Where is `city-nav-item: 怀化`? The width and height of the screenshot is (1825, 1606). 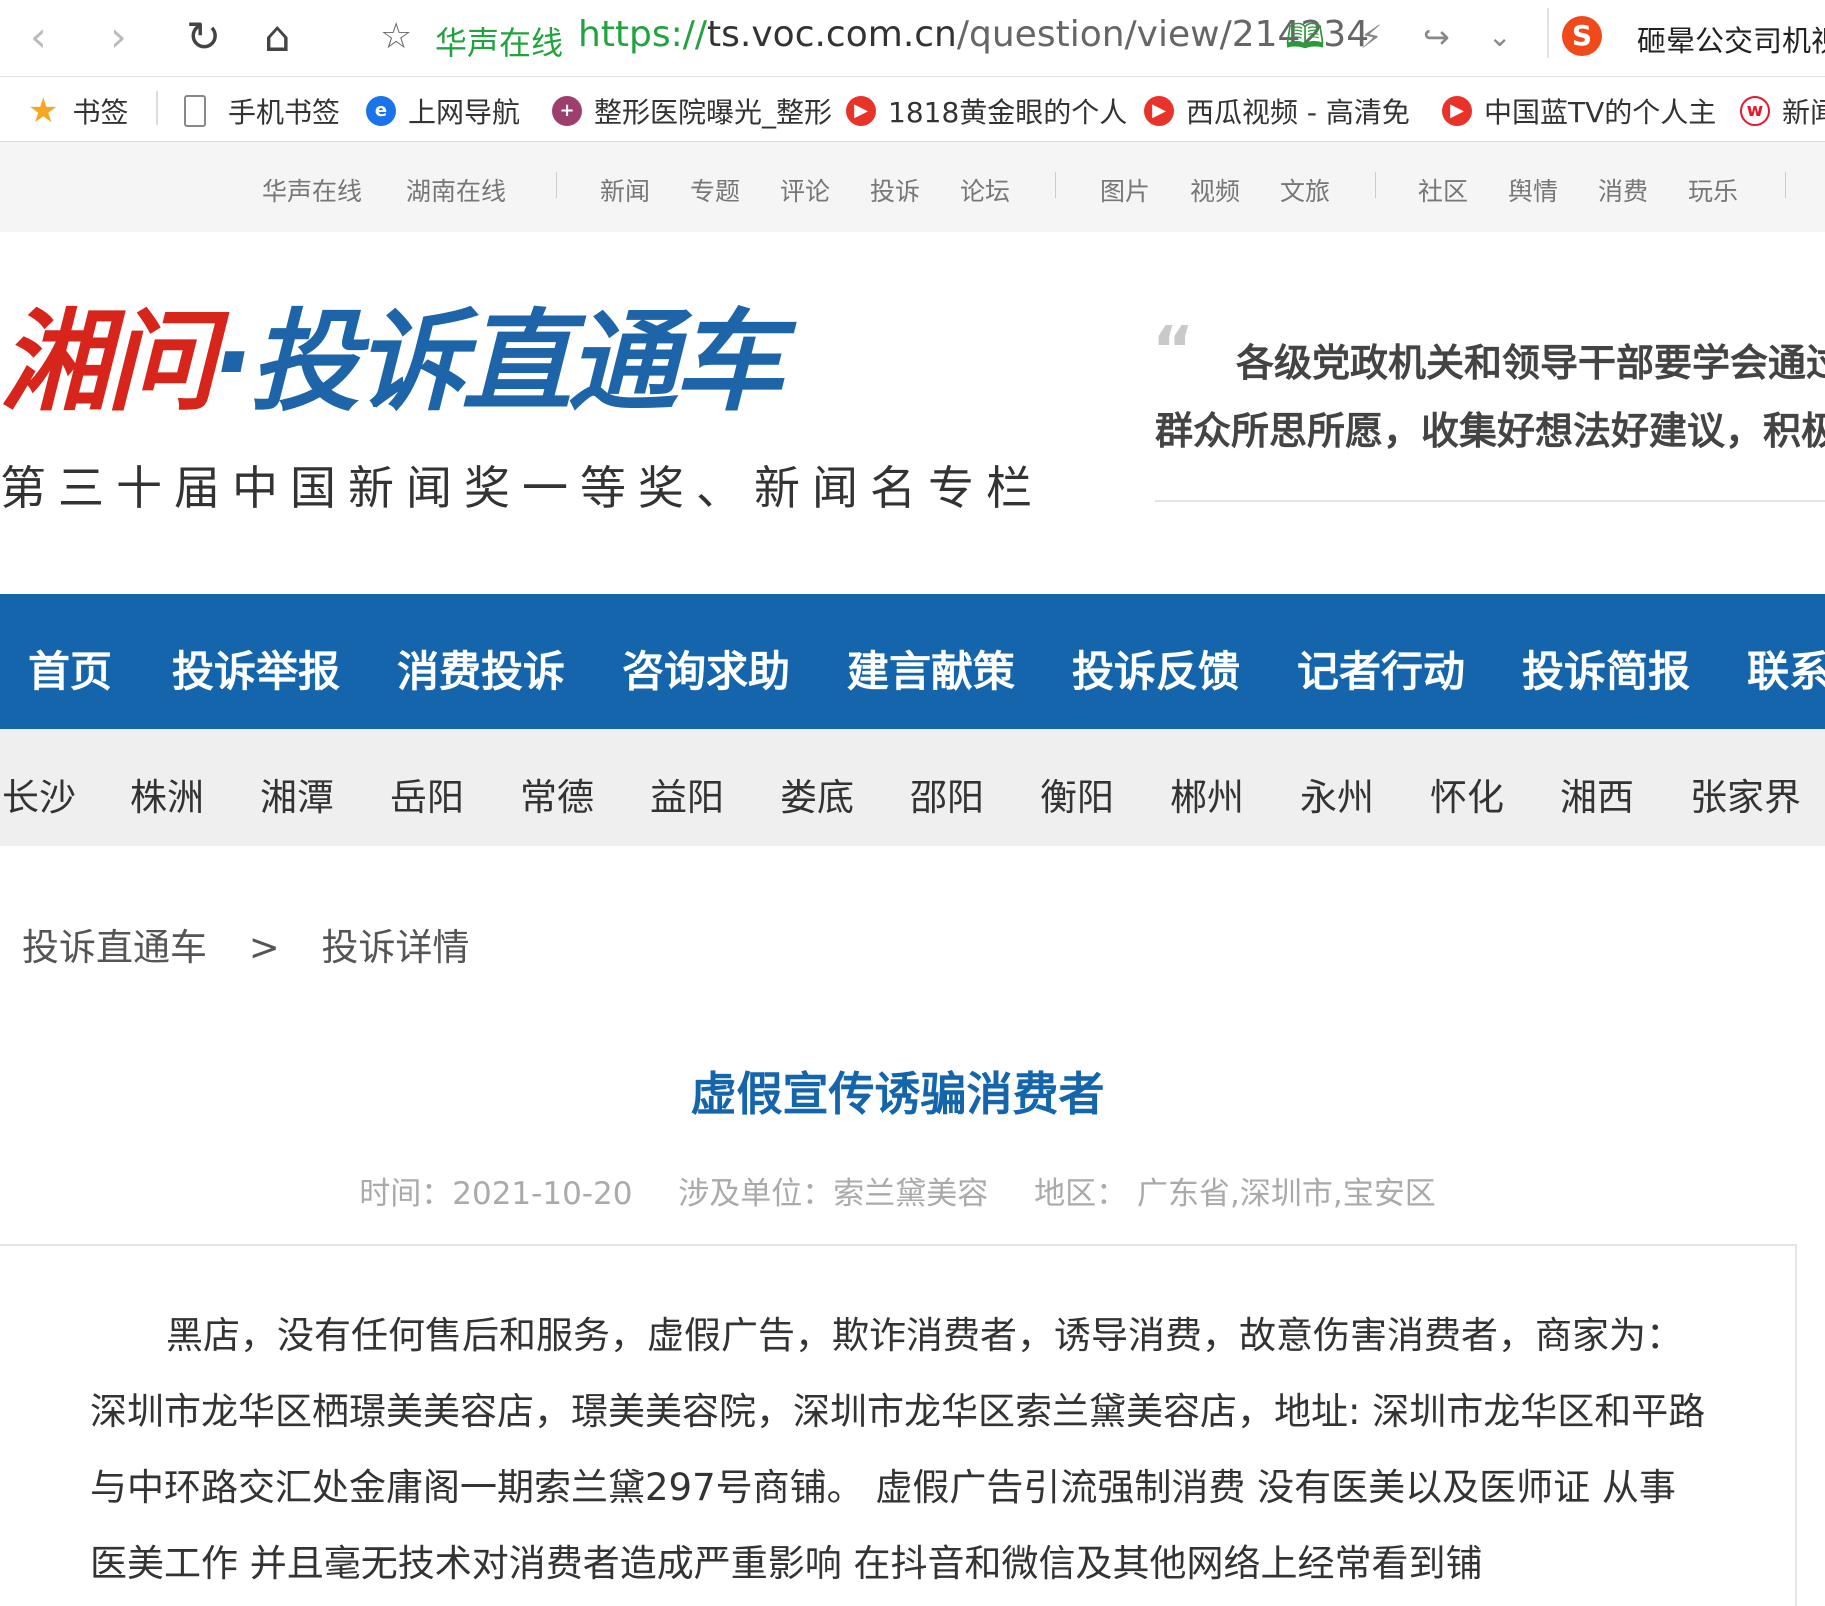
city-nav-item: 怀化 is located at coordinates (1467, 794).